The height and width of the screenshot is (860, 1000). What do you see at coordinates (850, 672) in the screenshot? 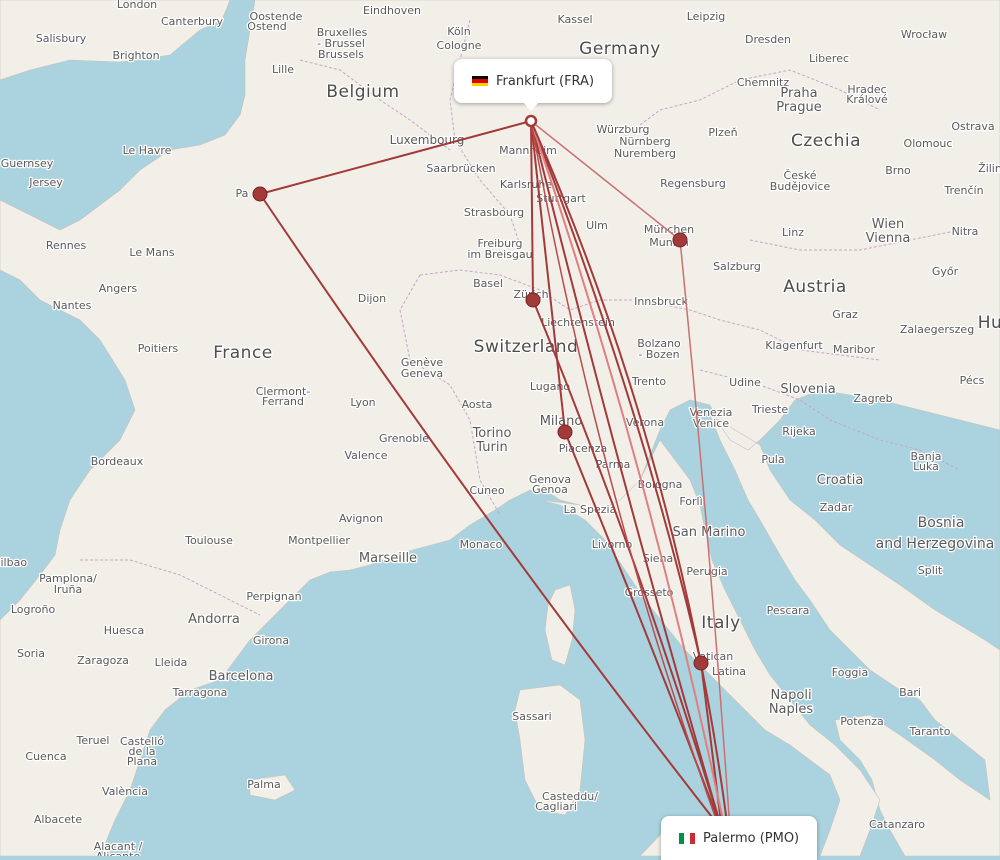
I see `city-label: Foggia` at bounding box center [850, 672].